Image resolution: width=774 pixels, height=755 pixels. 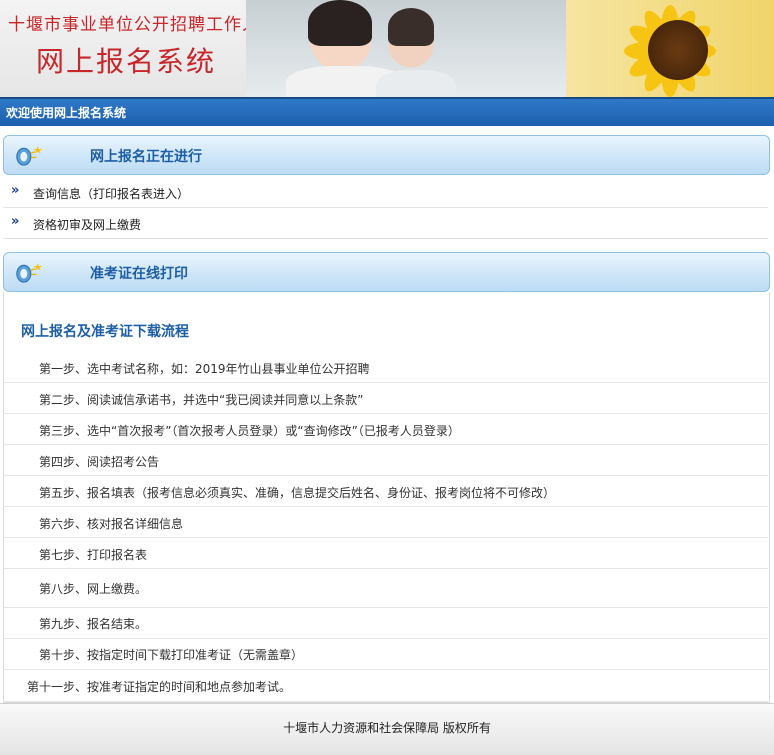 What do you see at coordinates (406, 48) in the screenshot?
I see `banner-operators-photo` at bounding box center [406, 48].